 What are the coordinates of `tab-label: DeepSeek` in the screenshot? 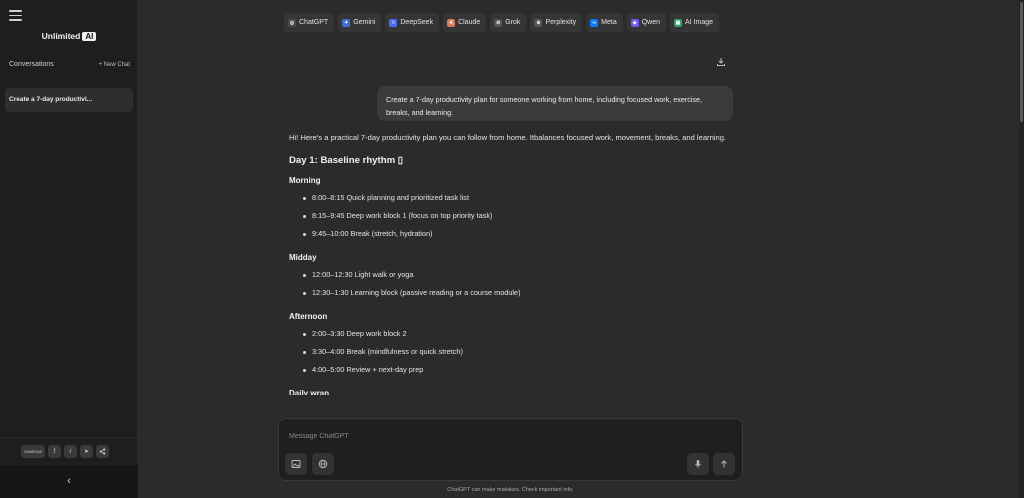 It's located at (417, 22).